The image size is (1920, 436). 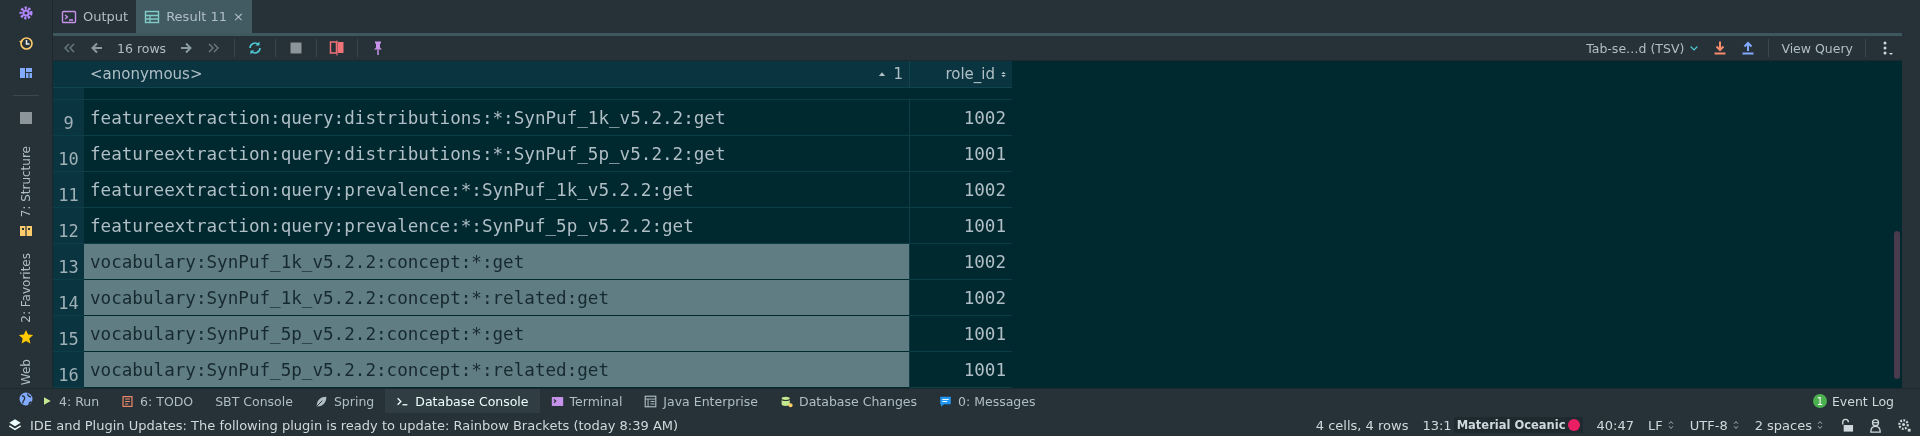 I want to click on tool-window-tab: Spring, so click(x=344, y=401).